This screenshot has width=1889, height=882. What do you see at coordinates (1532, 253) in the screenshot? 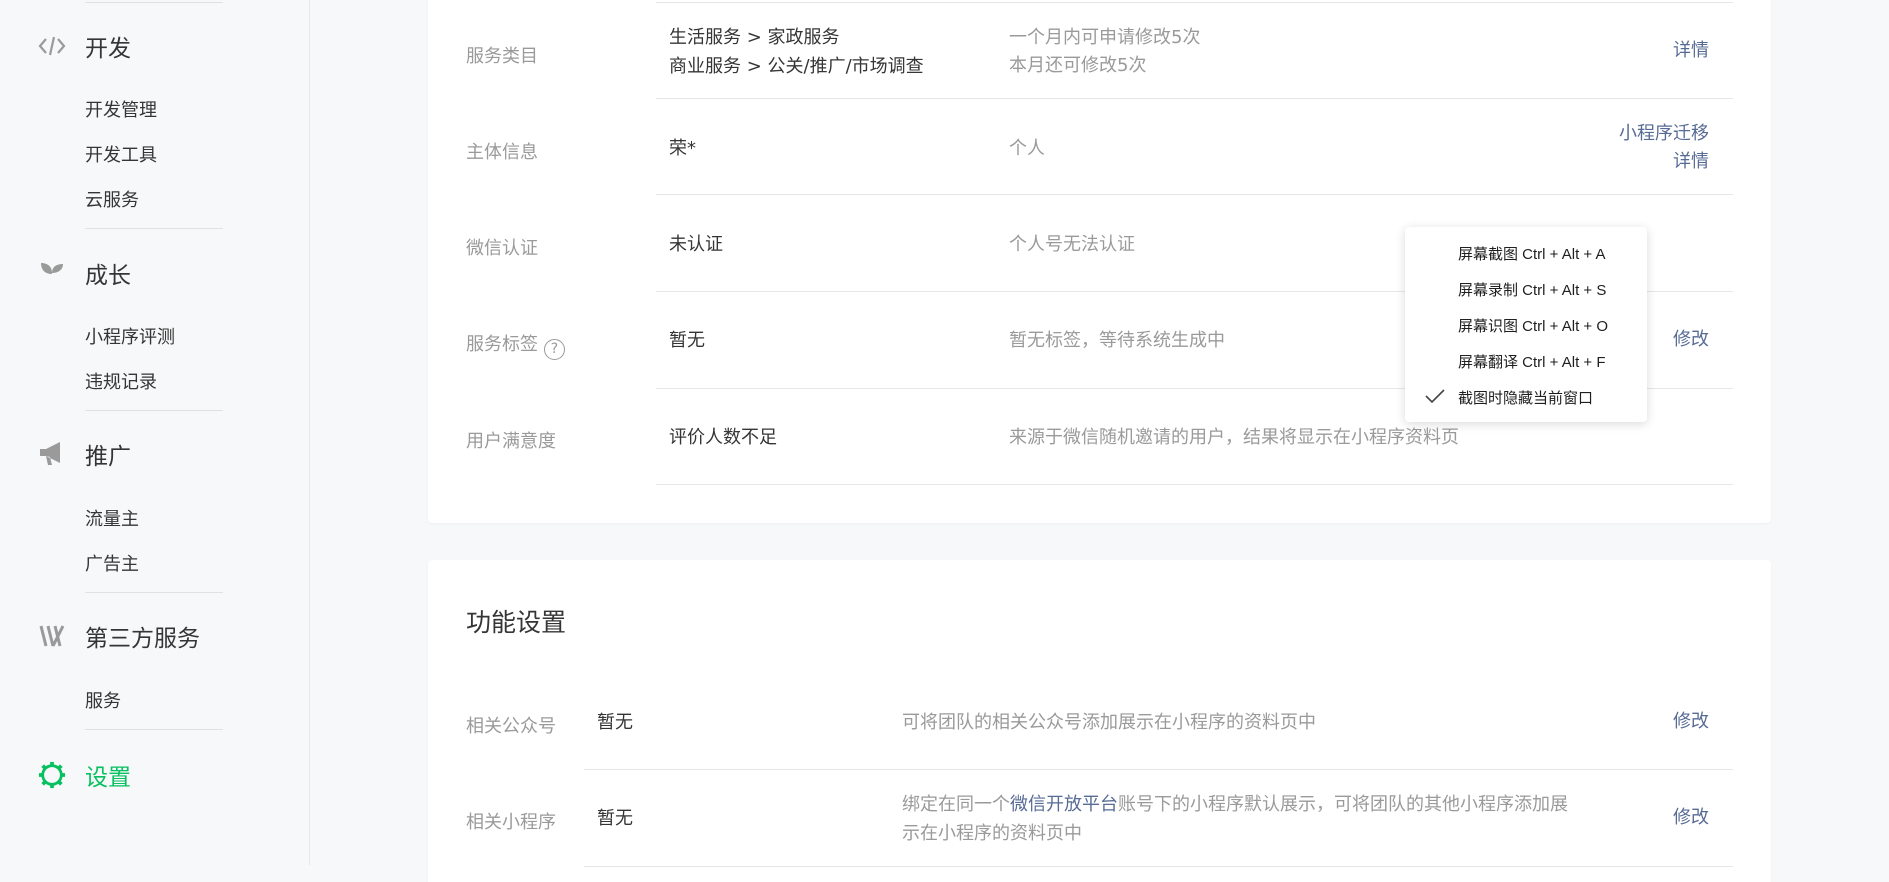
I see `menu-item-screenshot: 屏幕截图 Ctrl + Alt + A` at bounding box center [1532, 253].